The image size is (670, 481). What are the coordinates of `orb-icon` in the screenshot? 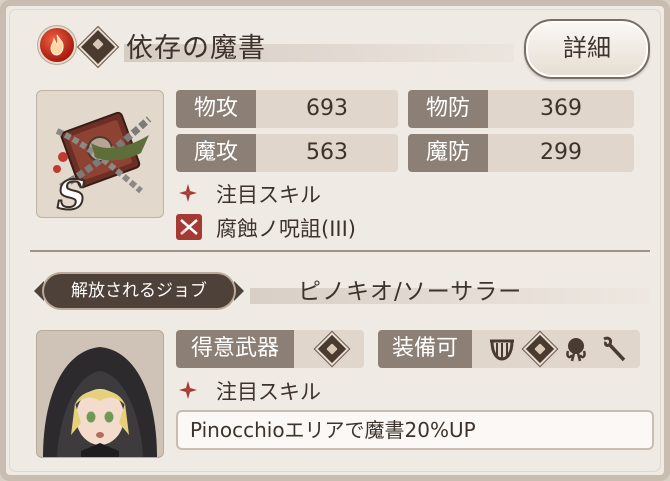 It's located at (576, 350).